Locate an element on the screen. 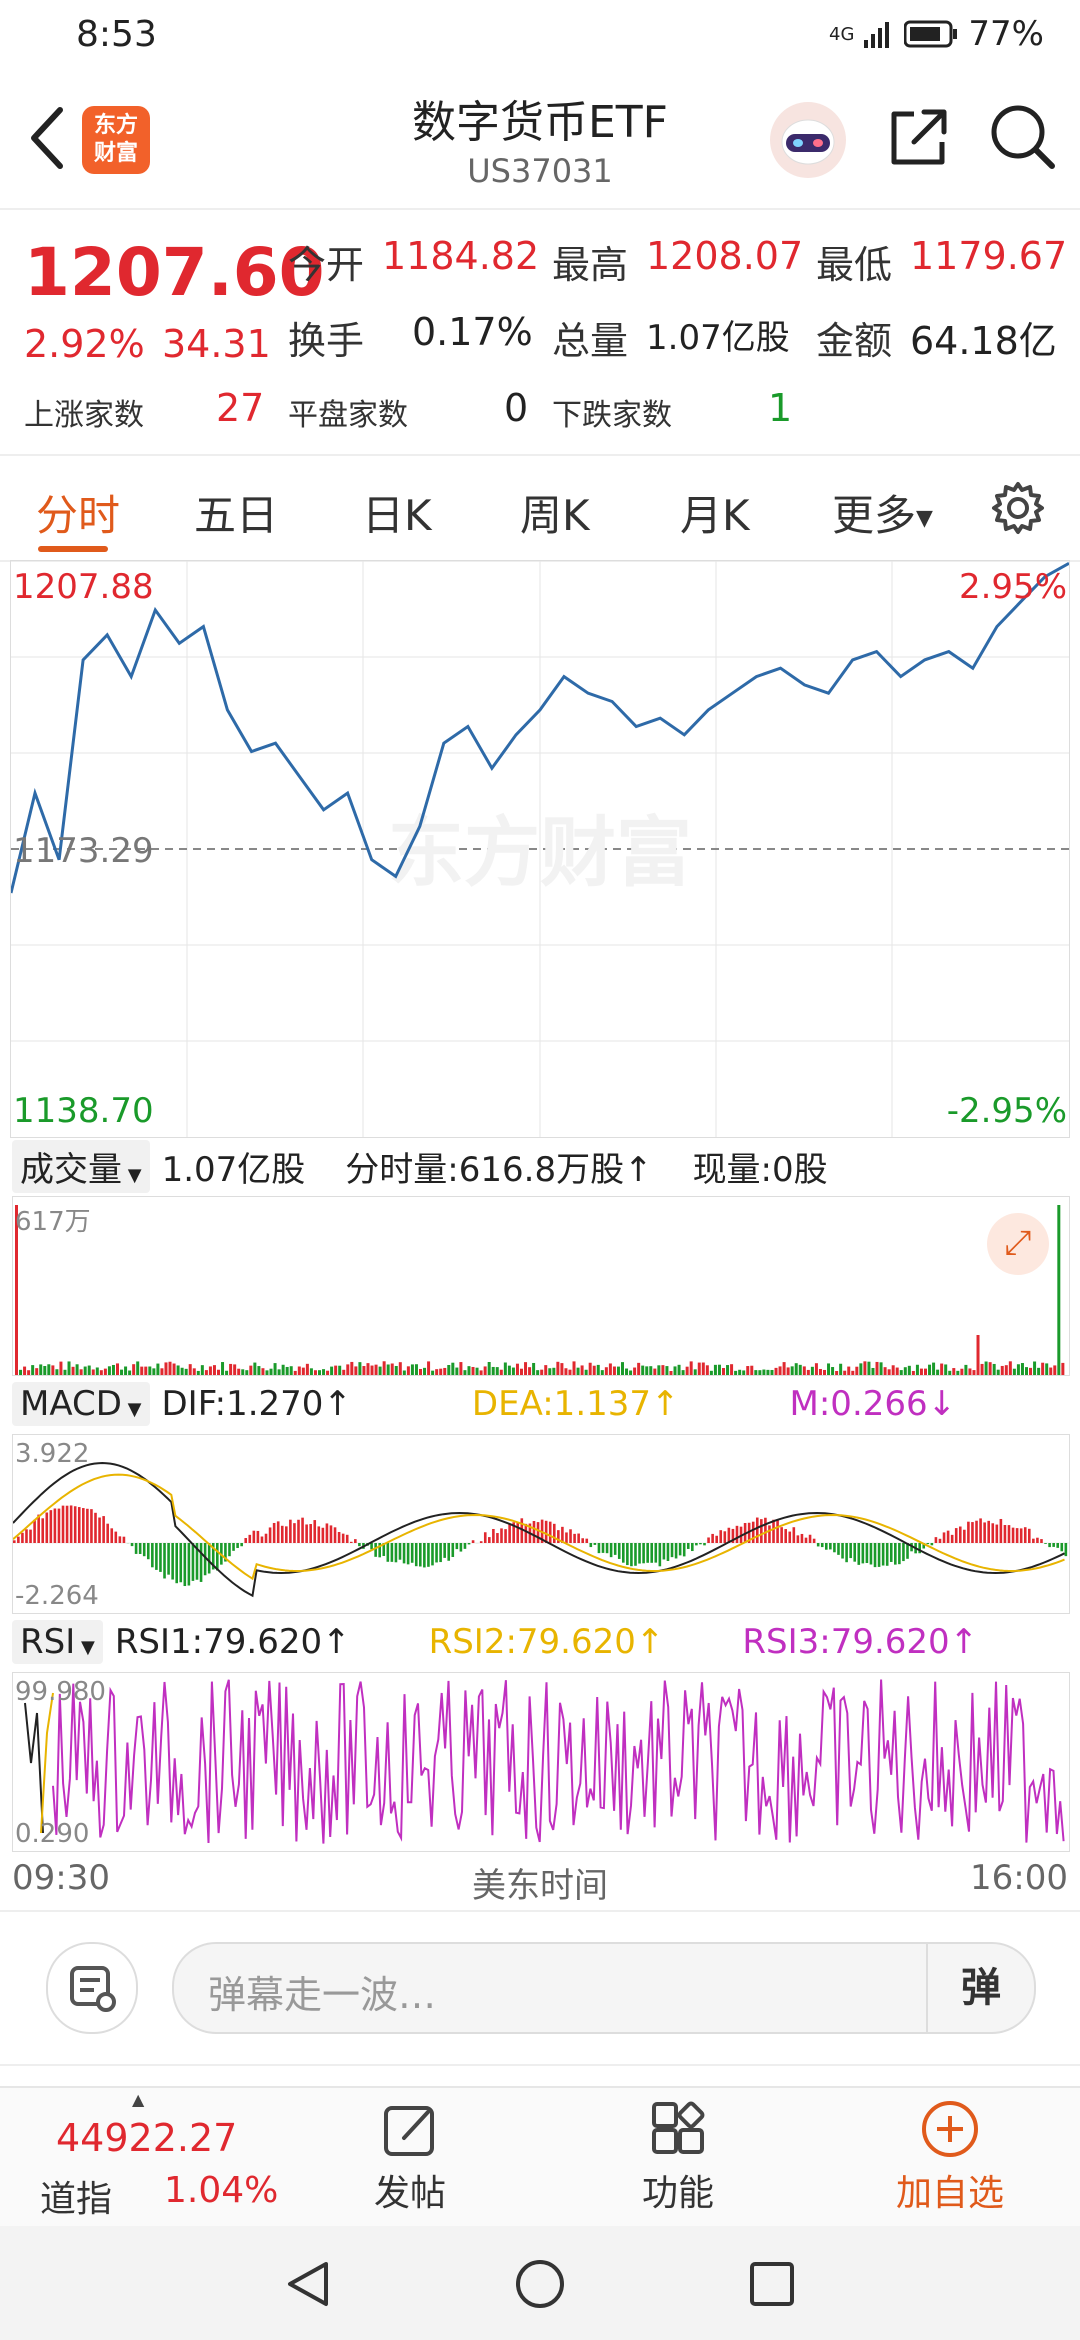  advancers-count: 27 is located at coordinates (240, 408).